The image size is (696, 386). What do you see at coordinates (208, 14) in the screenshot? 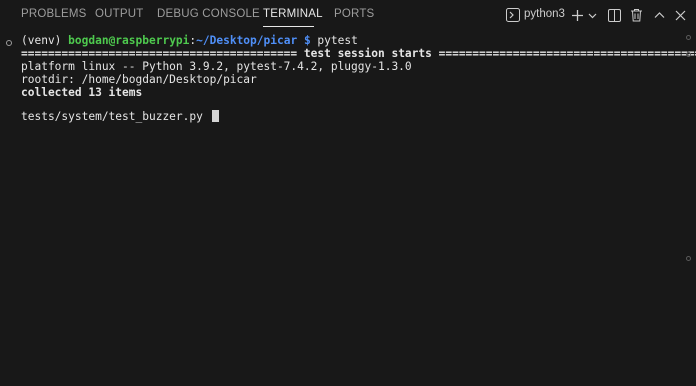
I see `tab-debug-console: DEBUG CONSOLE` at bounding box center [208, 14].